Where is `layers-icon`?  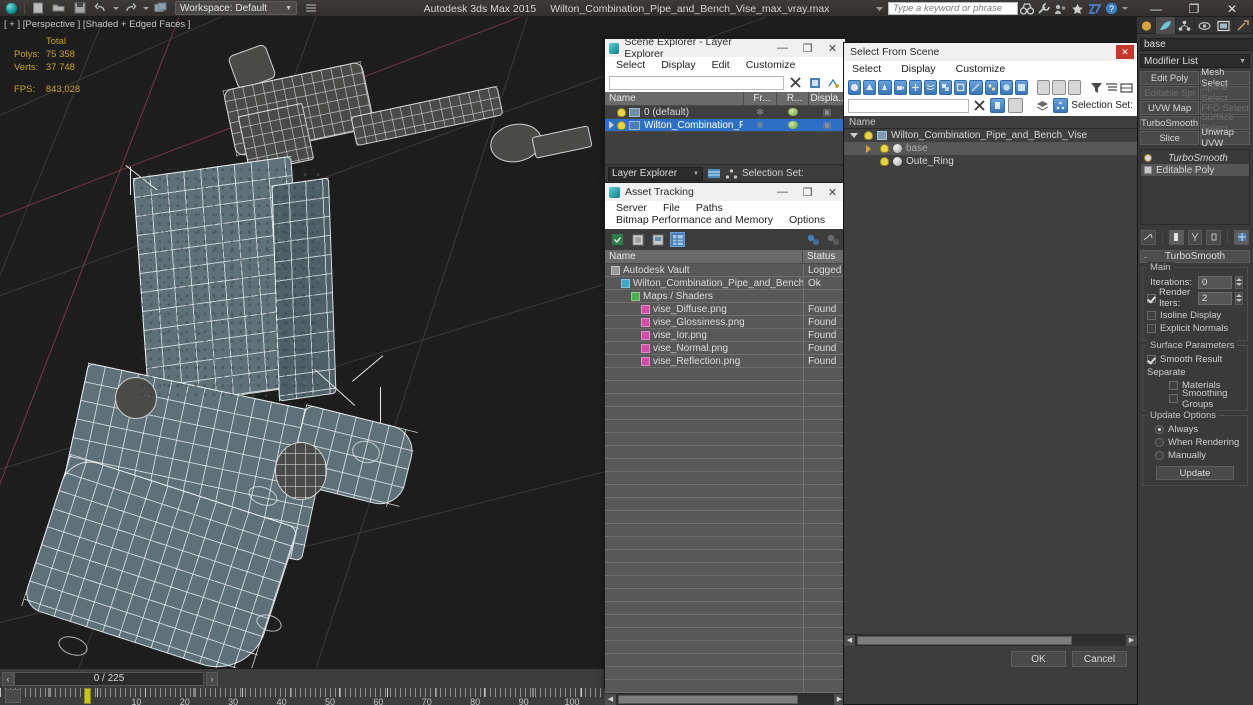
layers-icon is located at coordinates (1042, 105).